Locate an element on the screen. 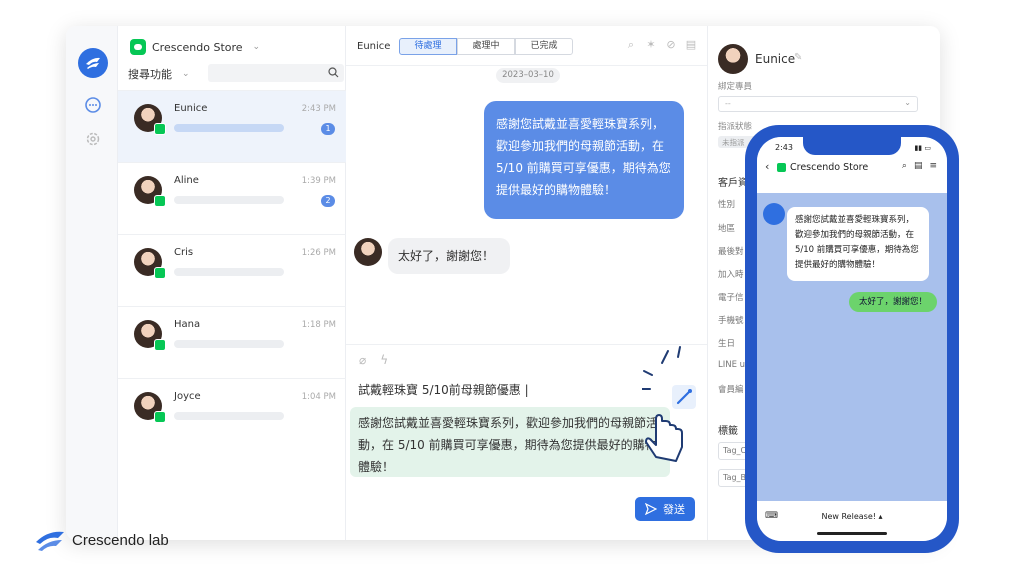 The width and height of the screenshot is (1024, 576). brand-name-suffix: lab is located at coordinates (158, 540).